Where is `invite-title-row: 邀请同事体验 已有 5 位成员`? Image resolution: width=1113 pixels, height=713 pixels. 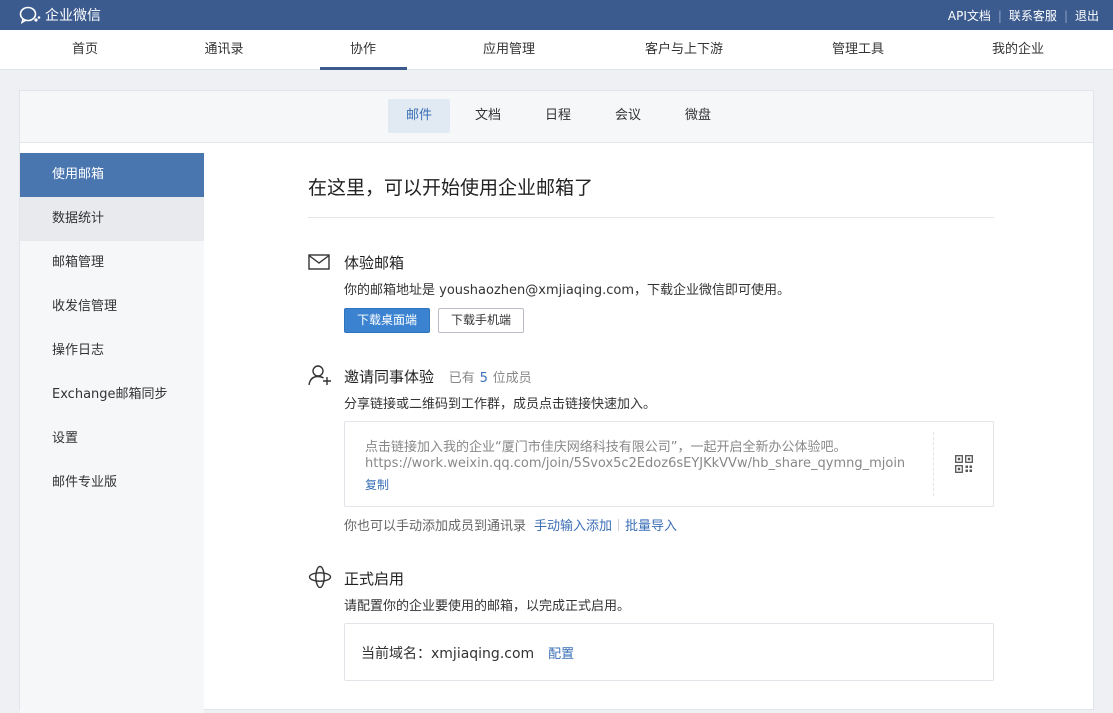
invite-title-row: 邀请同事体验 已有 5 位成员 is located at coordinates (438, 376).